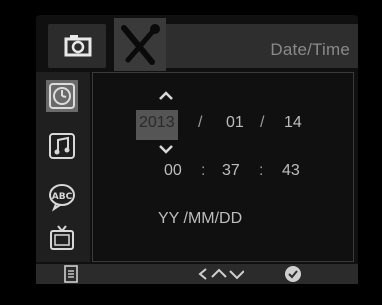 The height and width of the screenshot is (305, 382). I want to click on tab-camera, so click(77, 46).